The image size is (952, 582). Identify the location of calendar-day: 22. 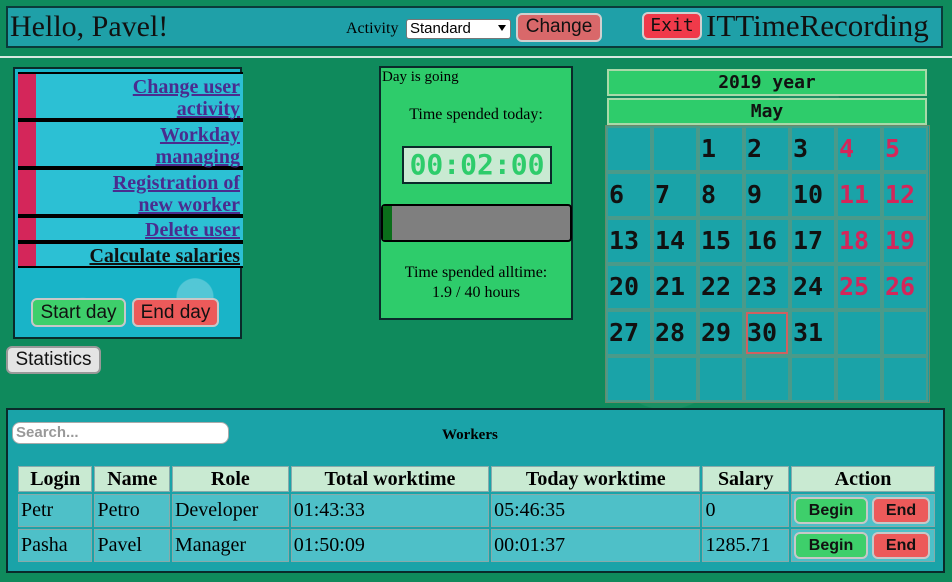
(721, 287).